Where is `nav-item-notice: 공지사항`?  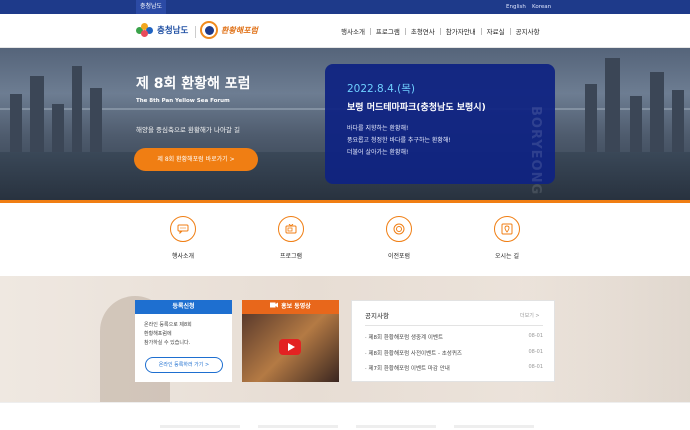
nav-item-notice: 공지사항 is located at coordinates (528, 31).